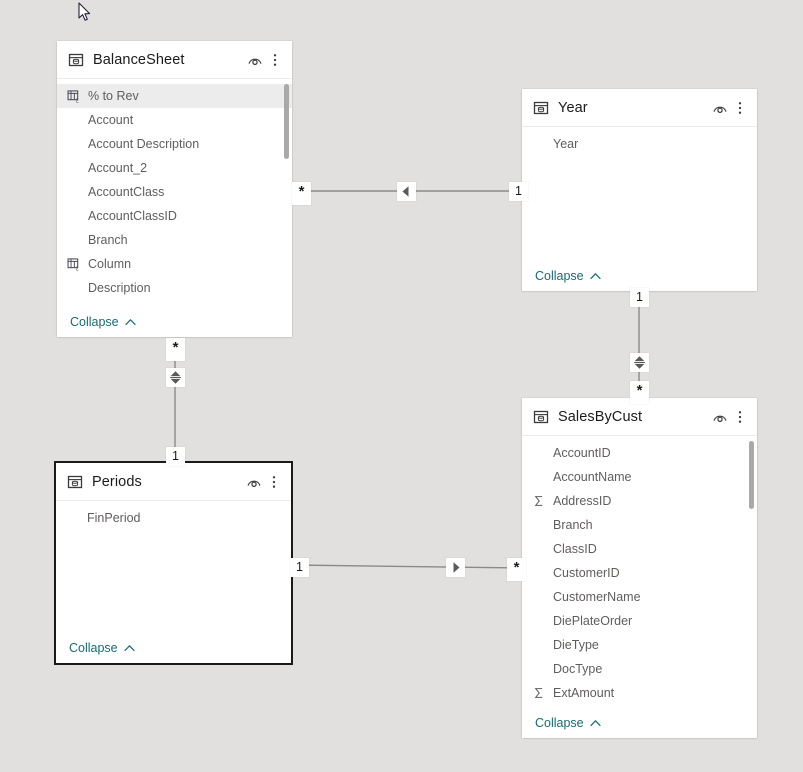  What do you see at coordinates (566, 144) in the screenshot?
I see `field-name: Year` at bounding box center [566, 144].